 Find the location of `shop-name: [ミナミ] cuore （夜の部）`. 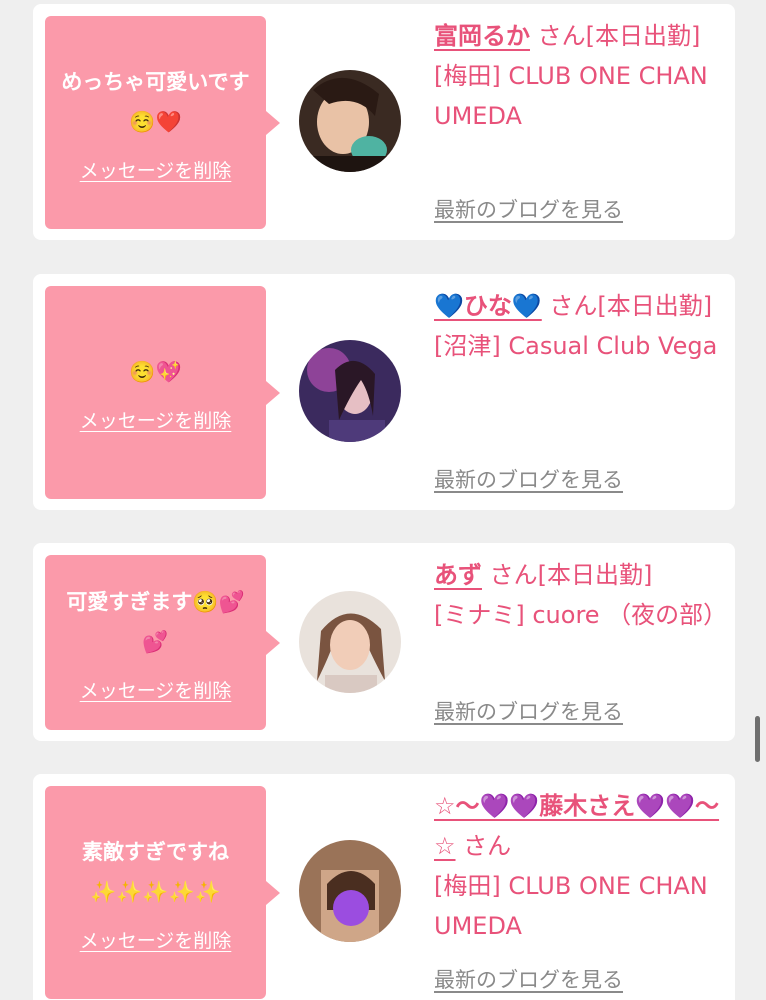

shop-name: [ミナミ] cuore （夜の部） is located at coordinates (581, 615).